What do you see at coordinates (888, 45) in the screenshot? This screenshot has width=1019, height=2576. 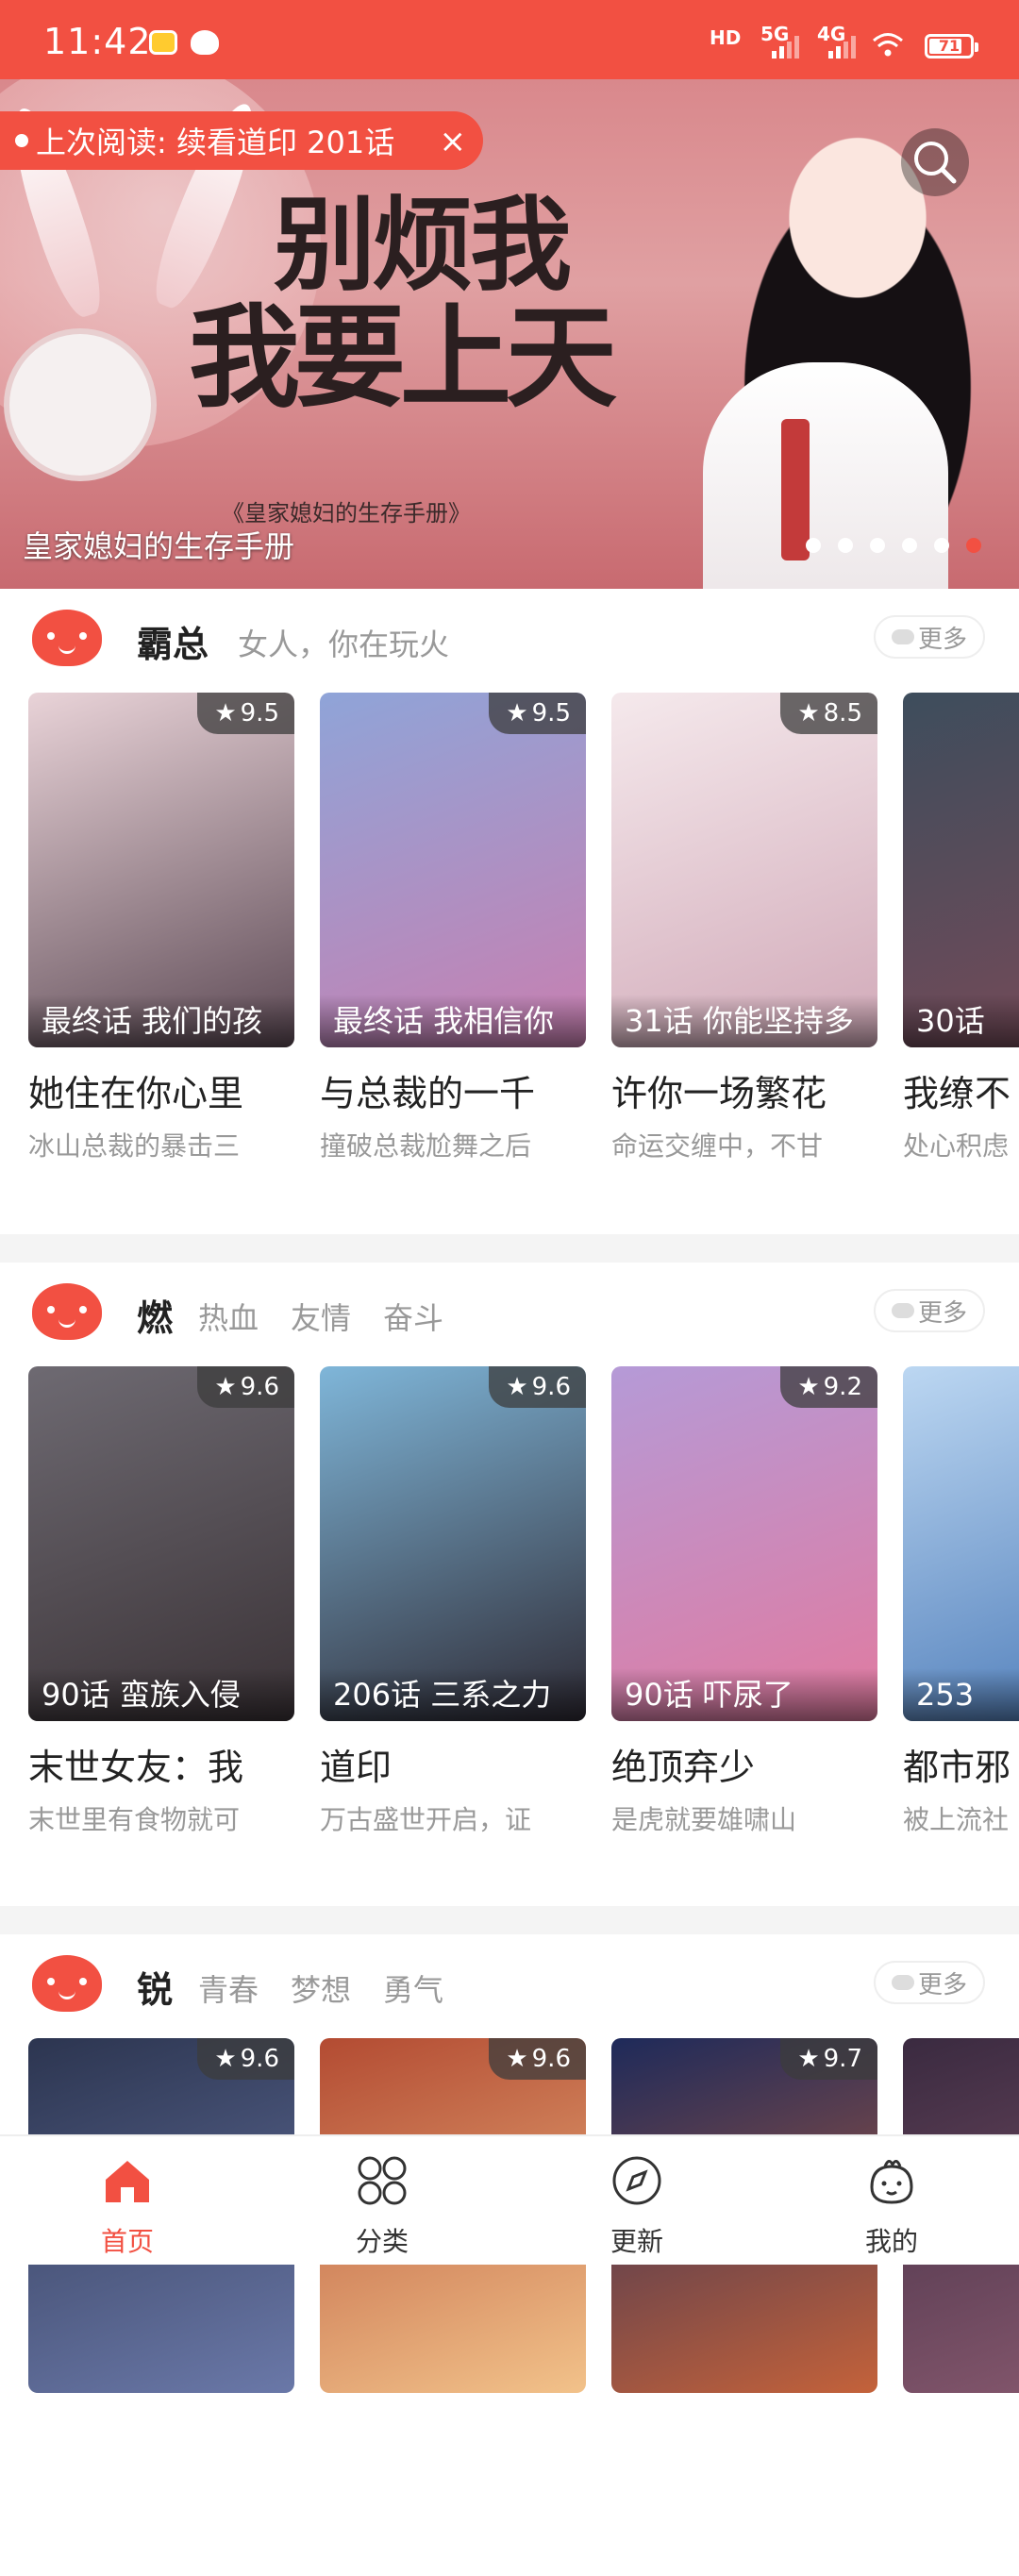 I see `wifi-icon` at bounding box center [888, 45].